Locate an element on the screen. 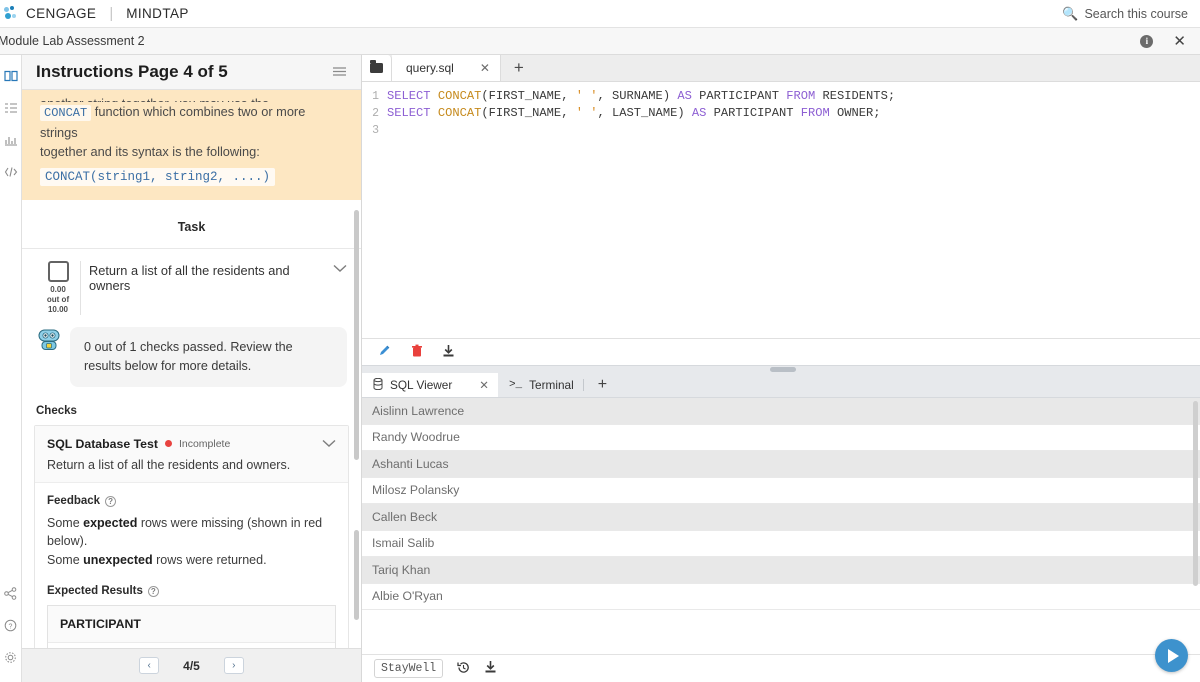 The image size is (1200, 682). close-button: ✕ is located at coordinates (1179, 41).